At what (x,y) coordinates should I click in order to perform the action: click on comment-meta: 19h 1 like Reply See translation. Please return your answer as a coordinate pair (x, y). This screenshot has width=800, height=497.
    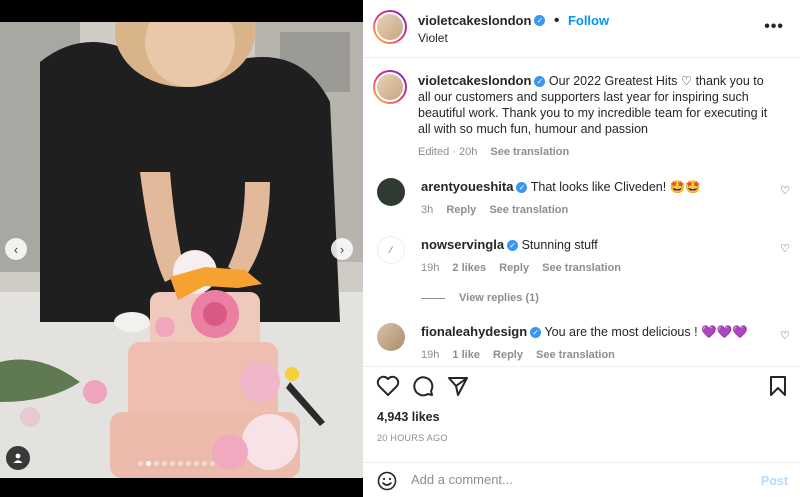
    Looking at the image, I should click on (591, 355).